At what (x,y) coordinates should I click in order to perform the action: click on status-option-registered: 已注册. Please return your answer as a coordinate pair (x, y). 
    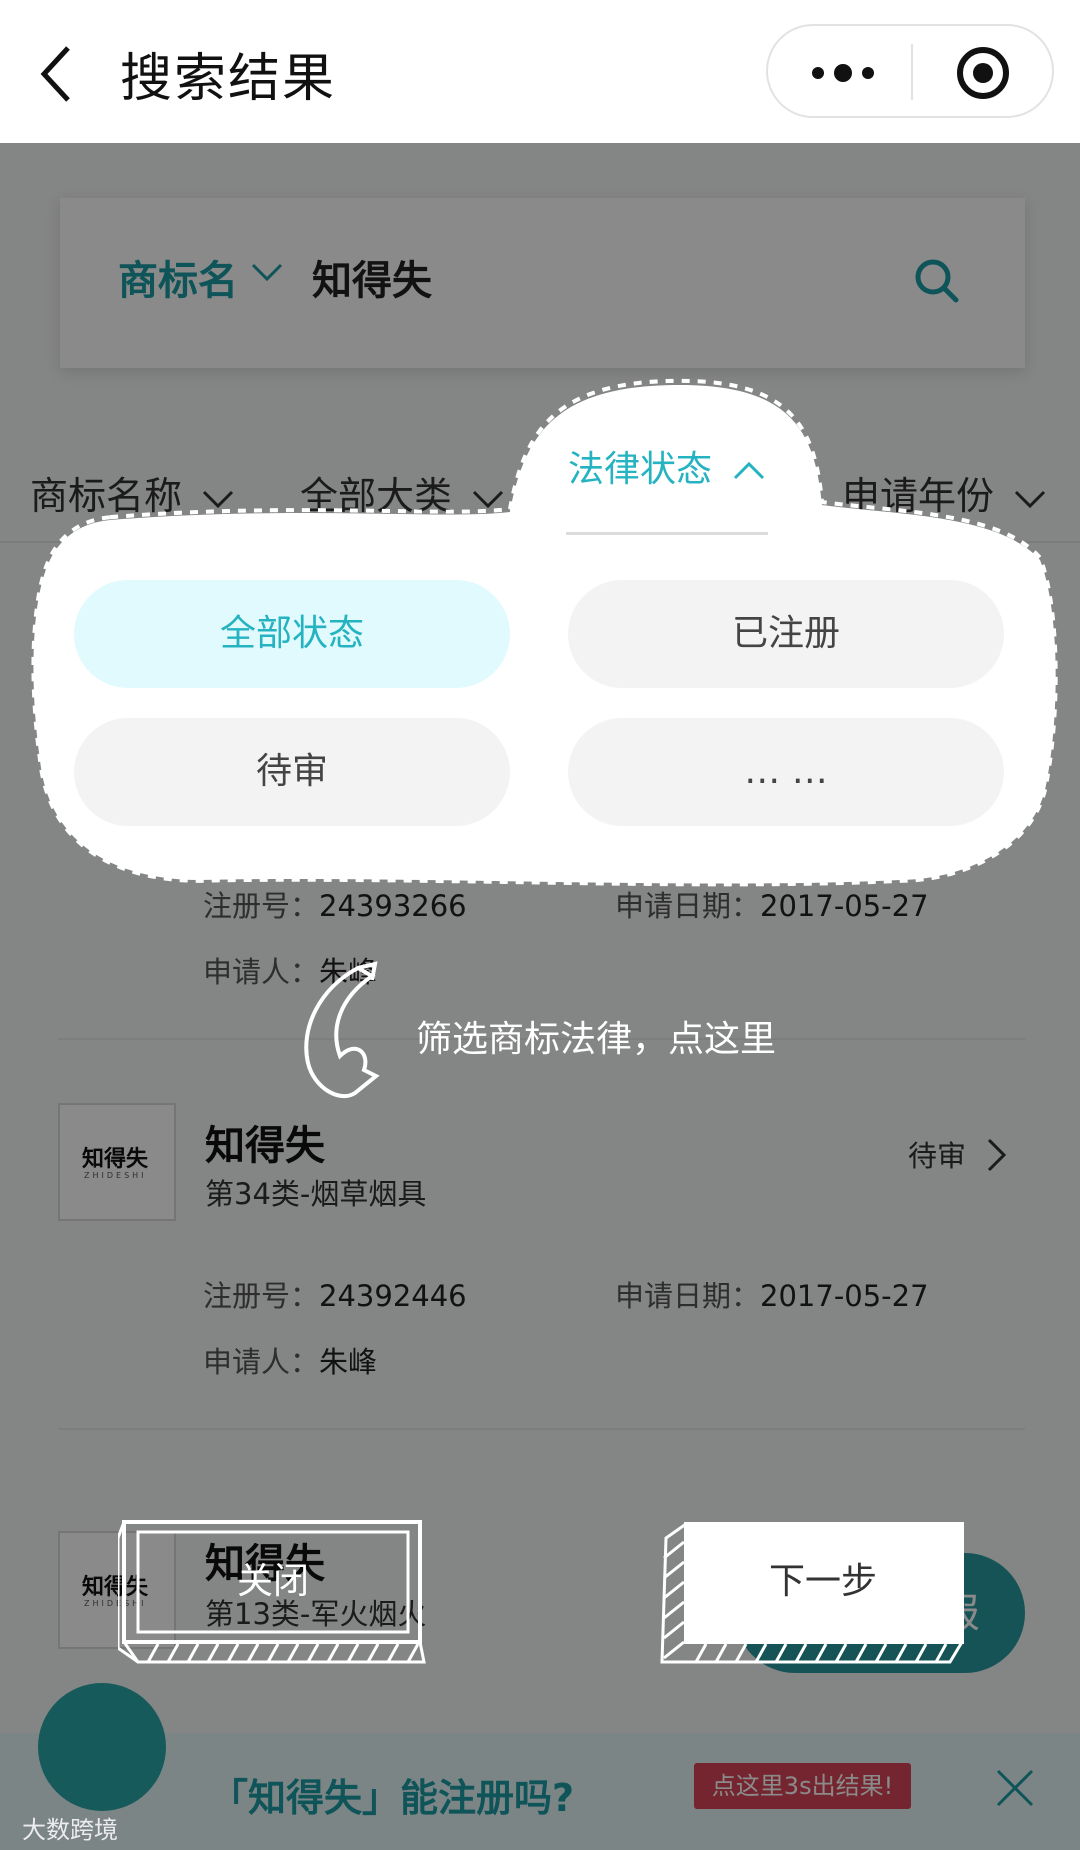
    Looking at the image, I should click on (786, 634).